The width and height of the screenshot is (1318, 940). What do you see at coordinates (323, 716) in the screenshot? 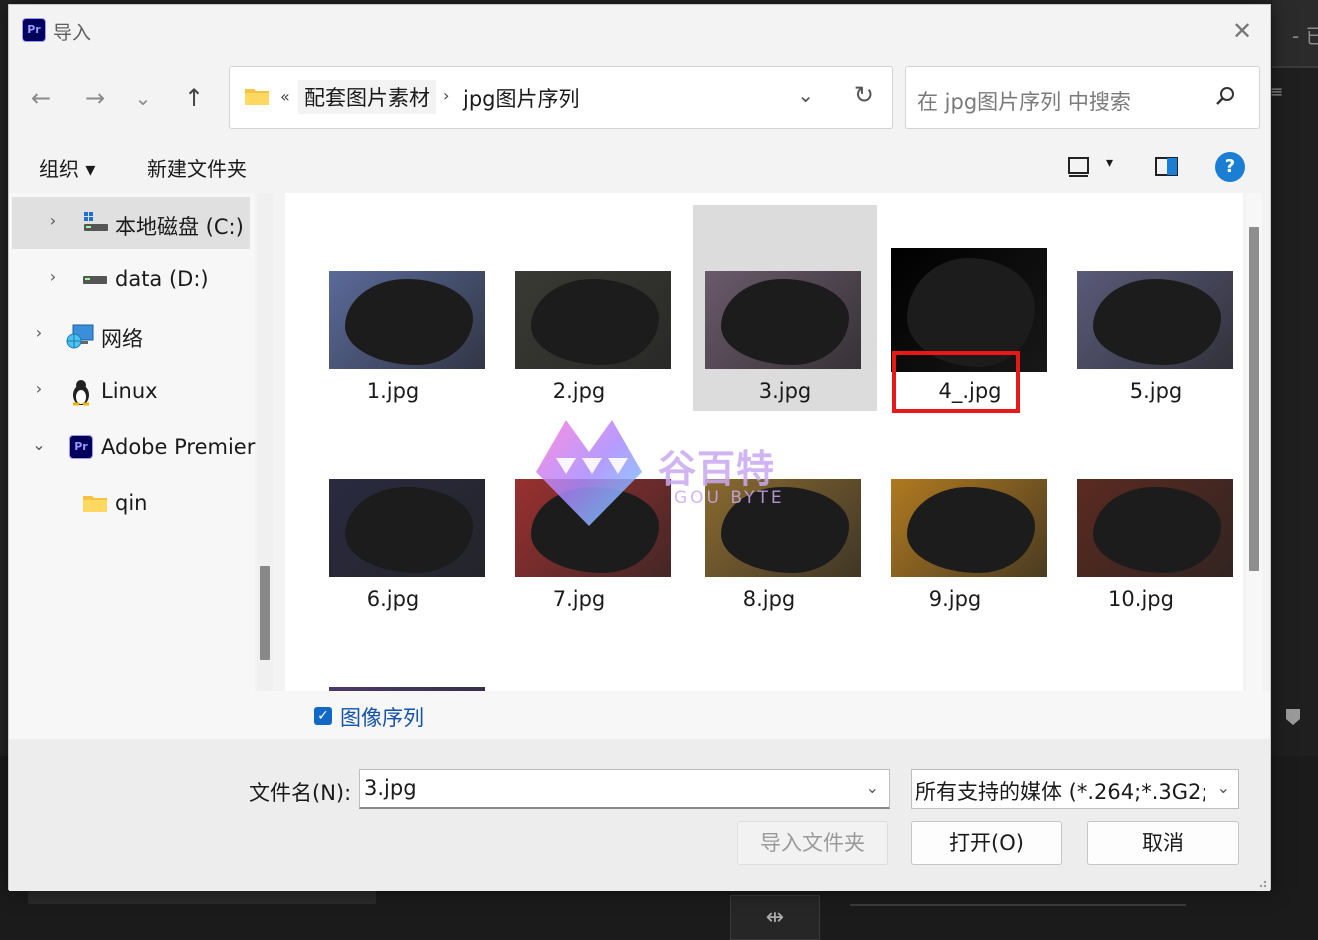
I see `image-sequence-checkbox: ✓` at bounding box center [323, 716].